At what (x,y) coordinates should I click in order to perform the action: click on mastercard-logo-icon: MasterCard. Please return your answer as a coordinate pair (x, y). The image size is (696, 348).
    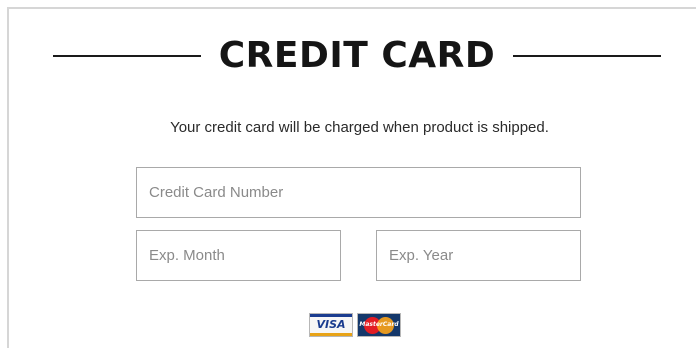
    Looking at the image, I should click on (379, 325).